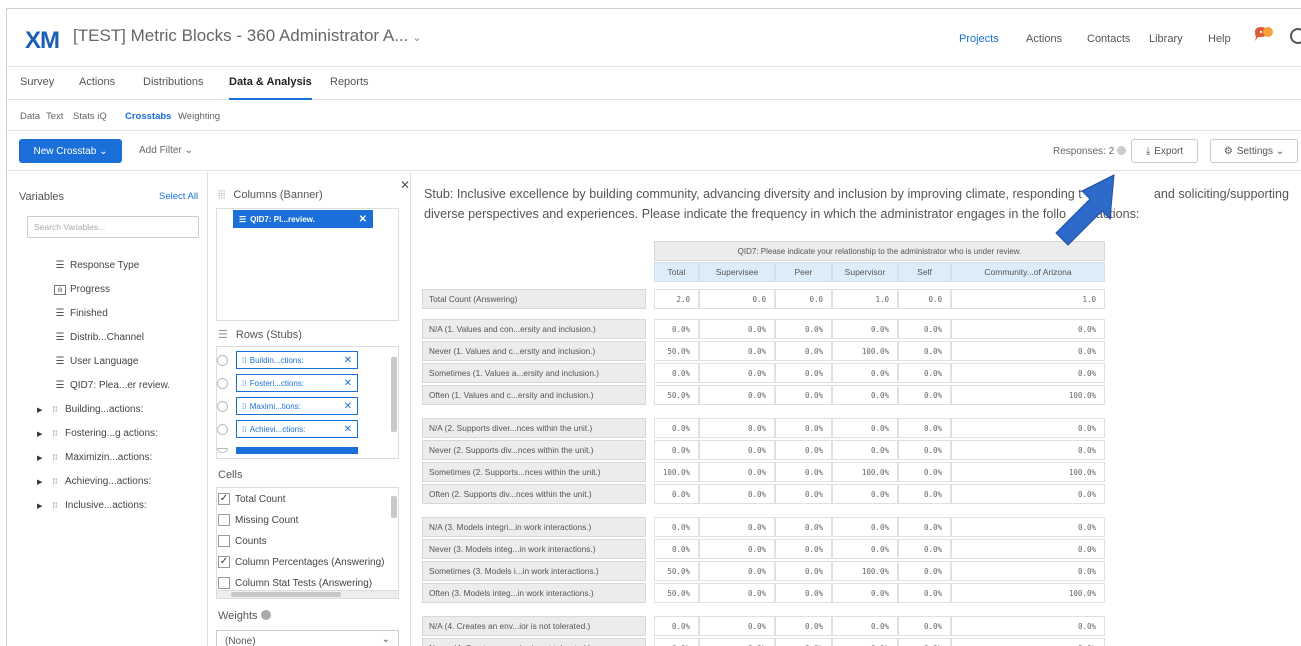 This screenshot has width=1301, height=646. I want to click on nav-library: Library, so click(1166, 39).